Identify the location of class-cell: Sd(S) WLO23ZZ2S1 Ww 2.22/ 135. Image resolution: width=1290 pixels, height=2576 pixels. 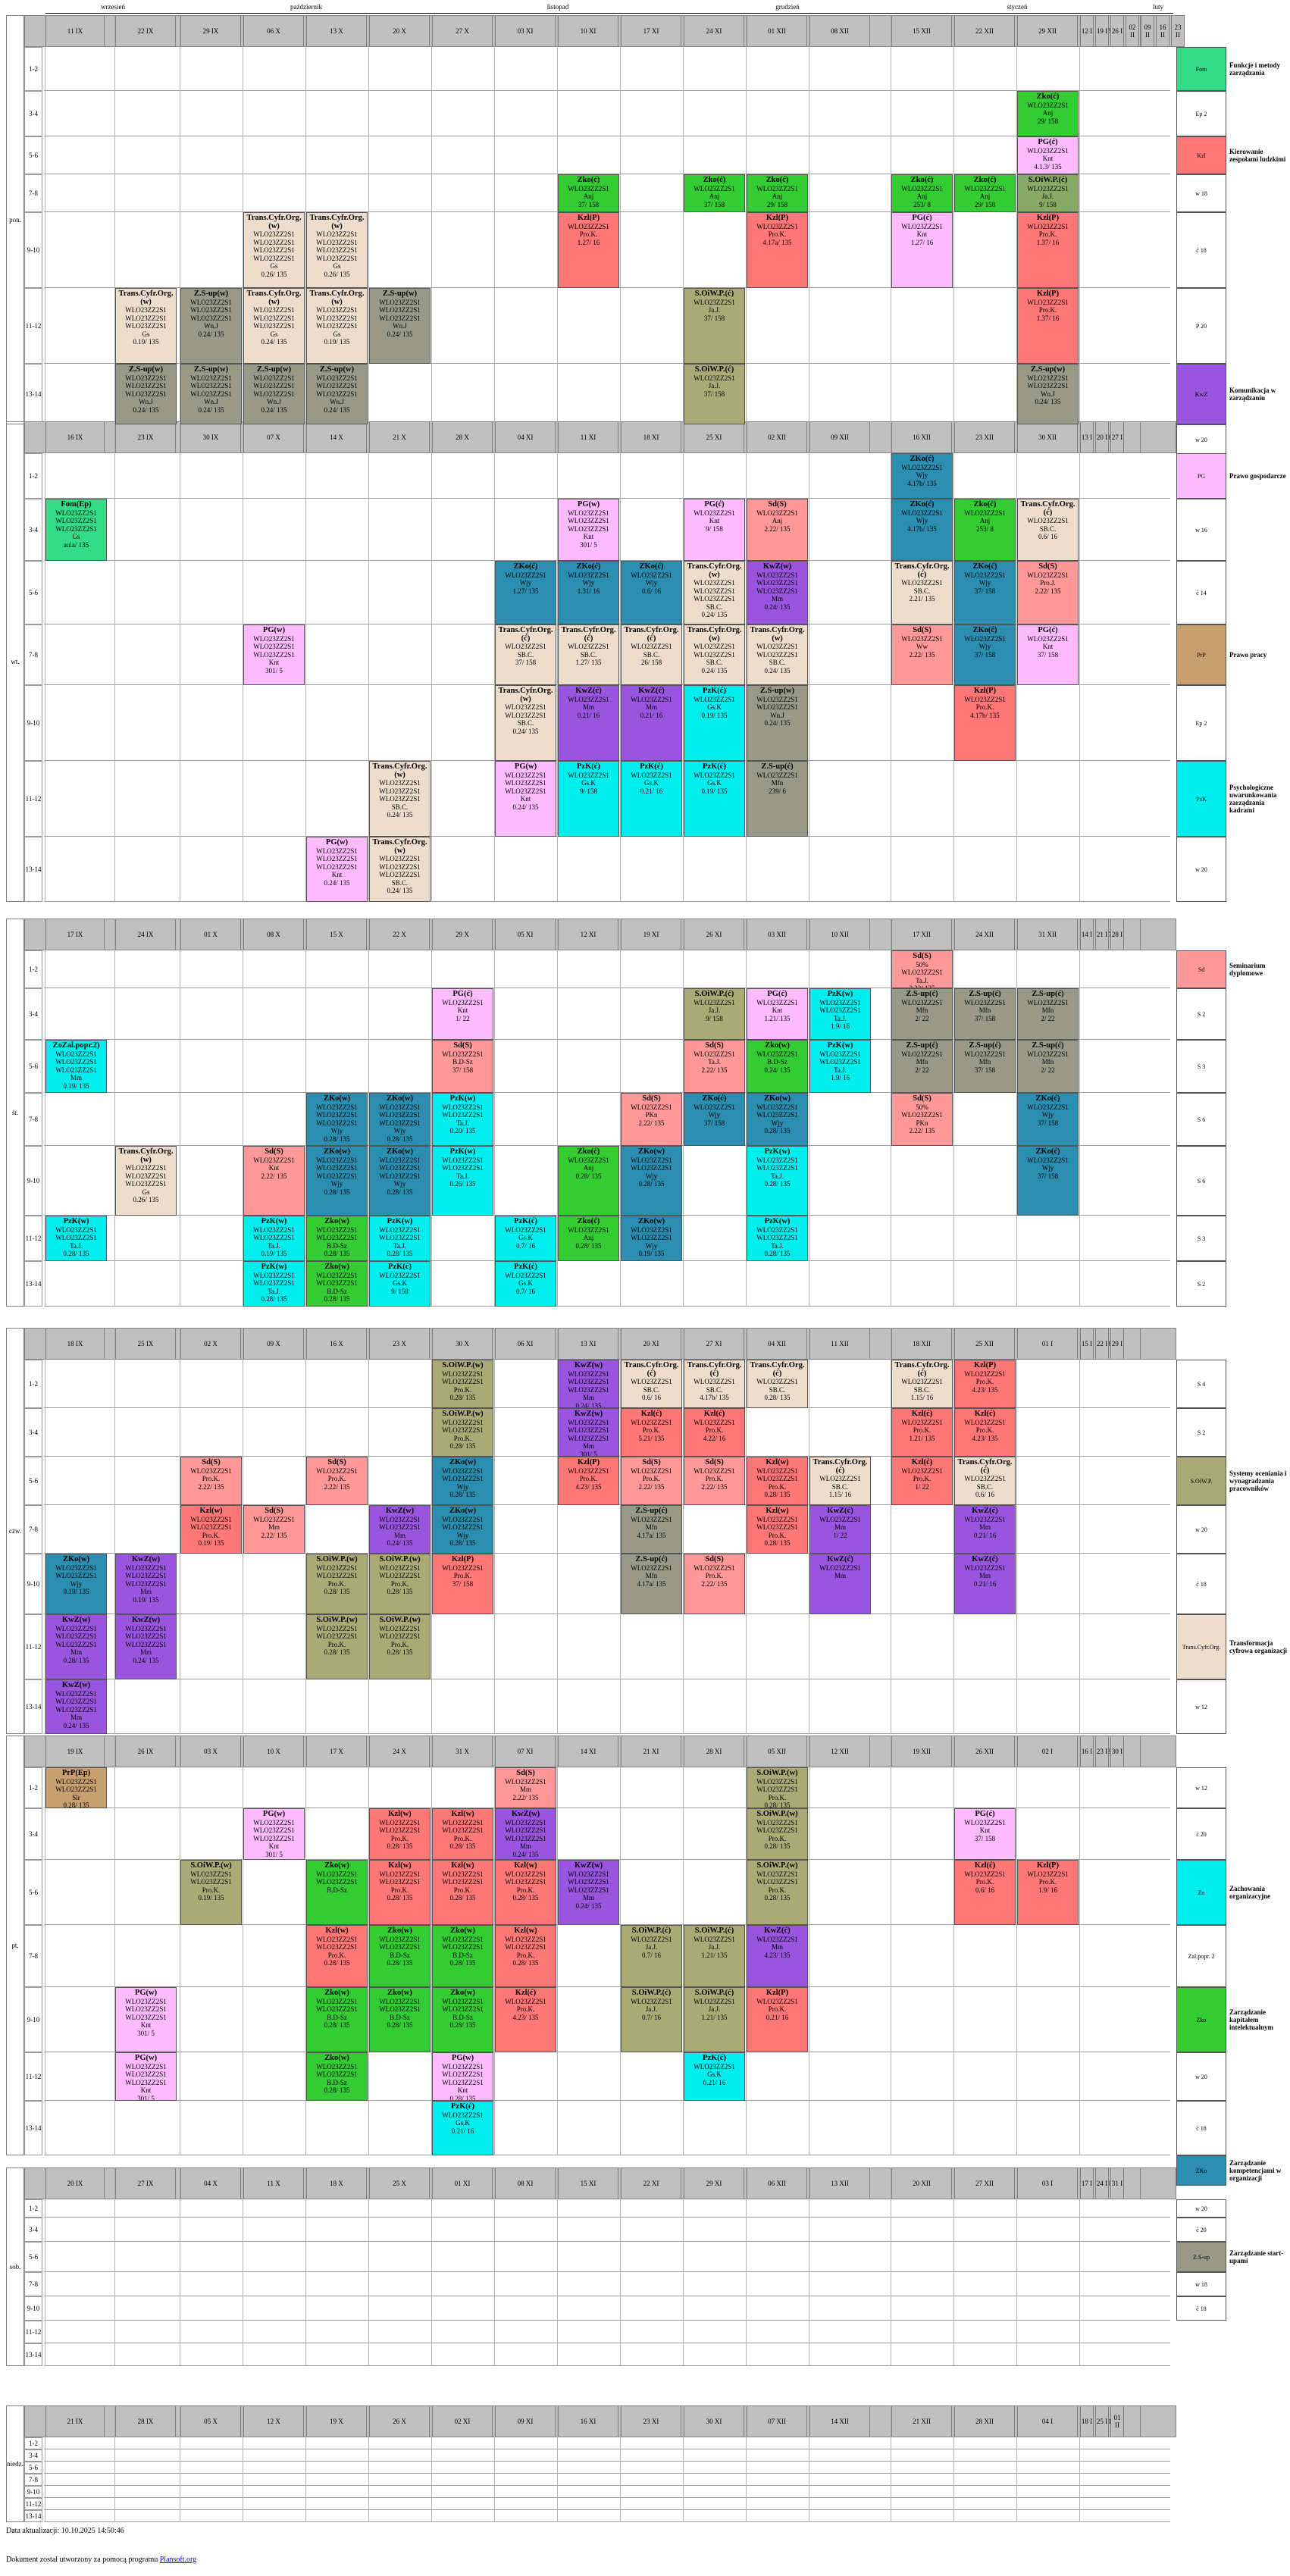
(922, 655).